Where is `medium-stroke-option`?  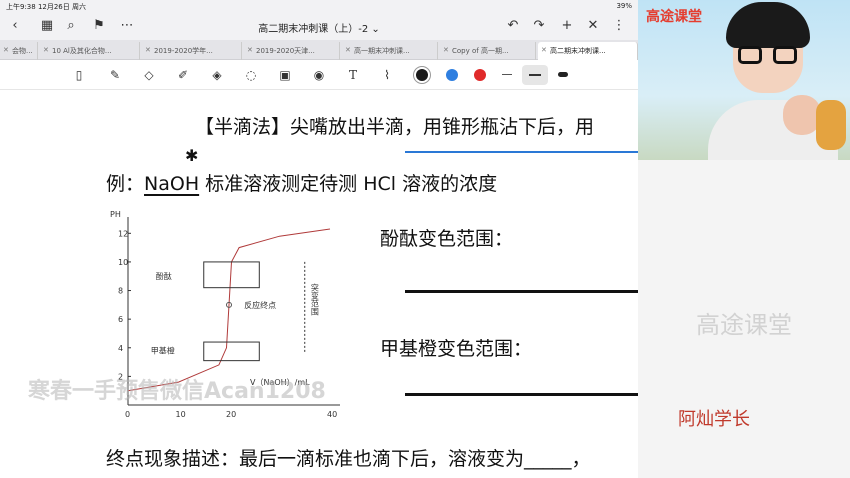 medium-stroke-option is located at coordinates (535, 75).